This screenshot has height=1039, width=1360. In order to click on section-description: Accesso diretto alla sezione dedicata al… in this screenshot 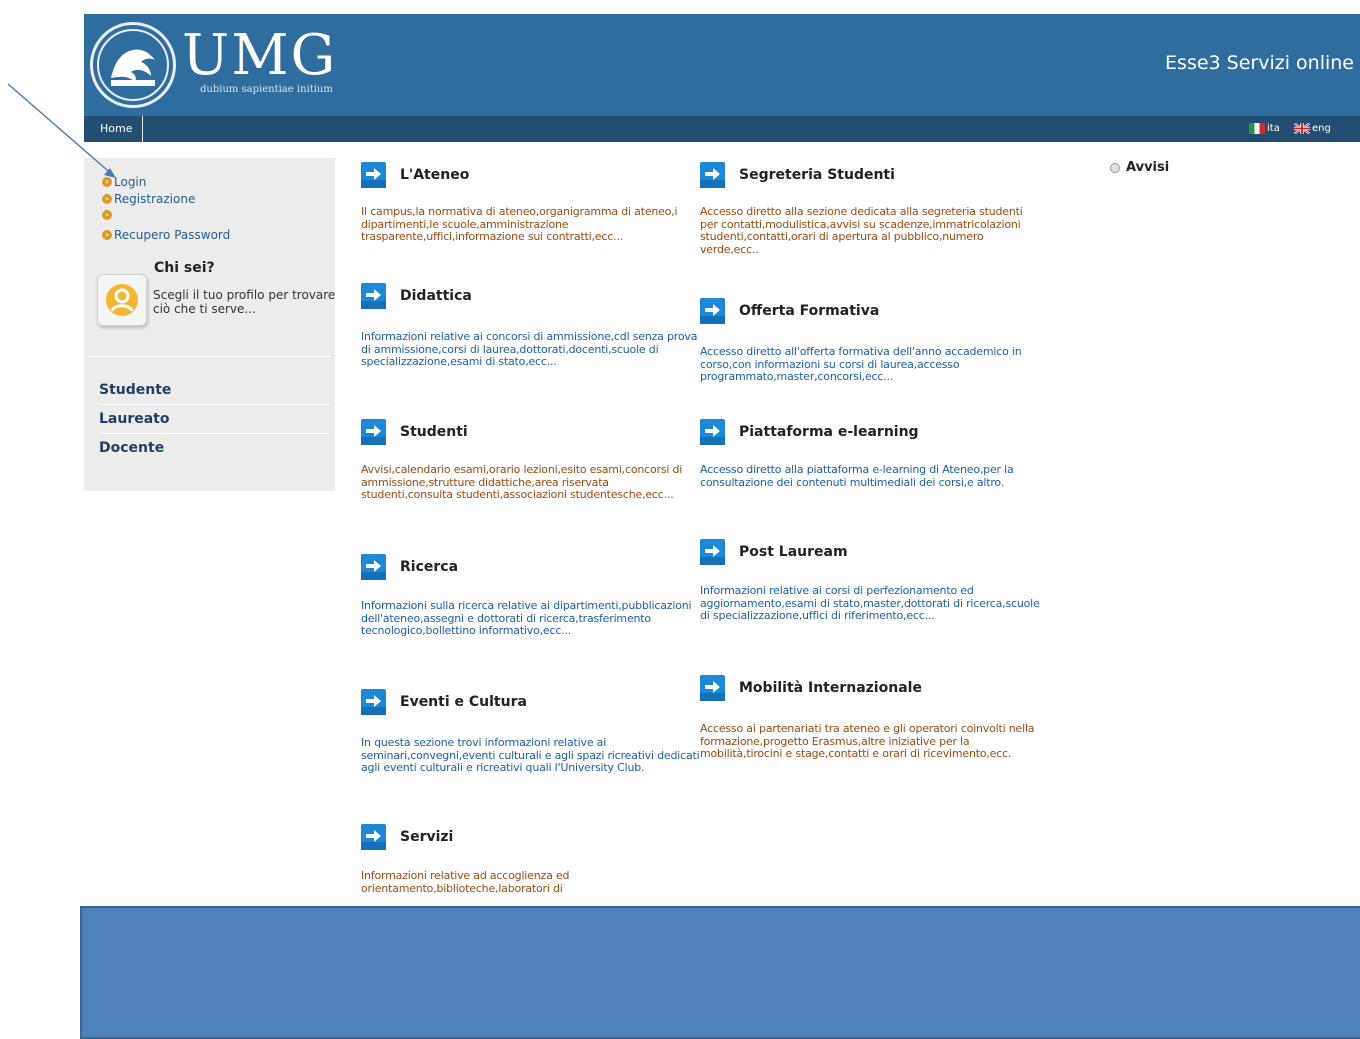, I will do `click(870, 230)`.